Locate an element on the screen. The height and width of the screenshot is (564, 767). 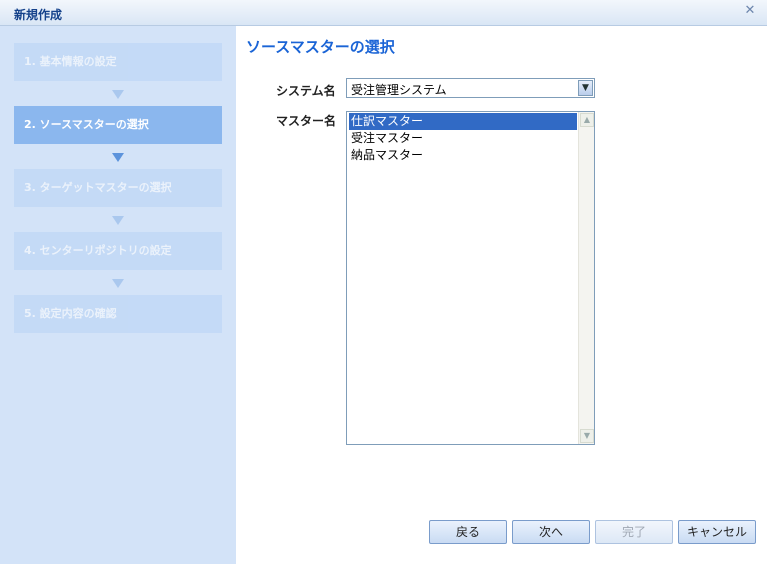
step-5: 5. 設定内容の確認 is located at coordinates (118, 314).